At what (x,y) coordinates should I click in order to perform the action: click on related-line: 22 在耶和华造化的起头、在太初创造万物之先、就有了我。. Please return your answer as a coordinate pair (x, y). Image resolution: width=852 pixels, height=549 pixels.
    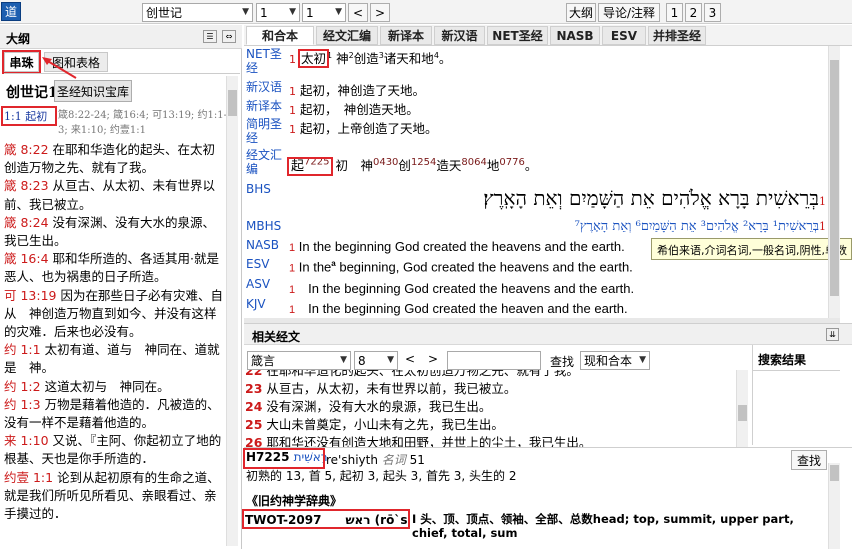
    Looking at the image, I should click on (418, 375).